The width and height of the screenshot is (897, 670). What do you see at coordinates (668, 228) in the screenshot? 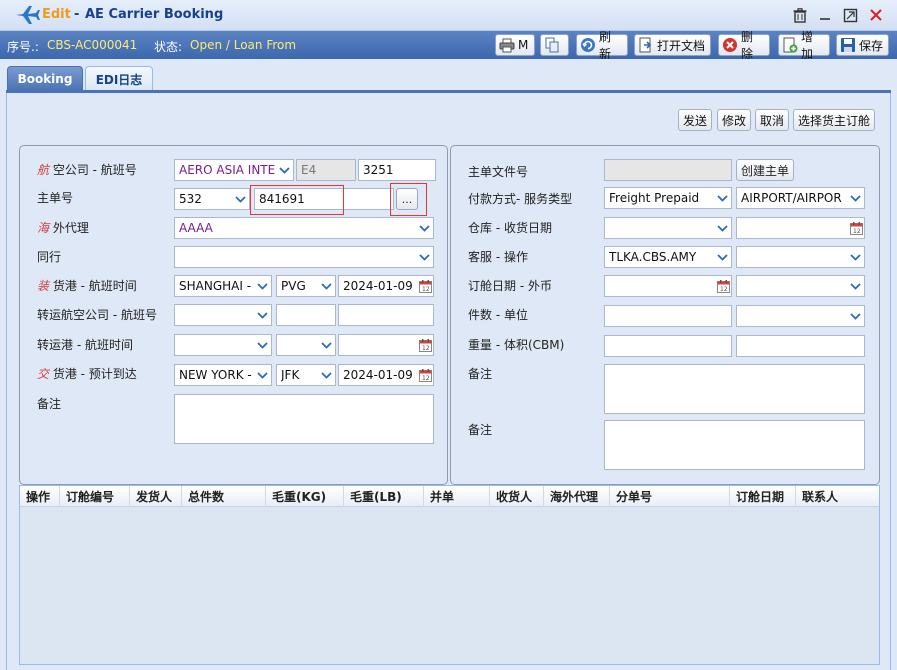
I see `warehouse-select` at bounding box center [668, 228].